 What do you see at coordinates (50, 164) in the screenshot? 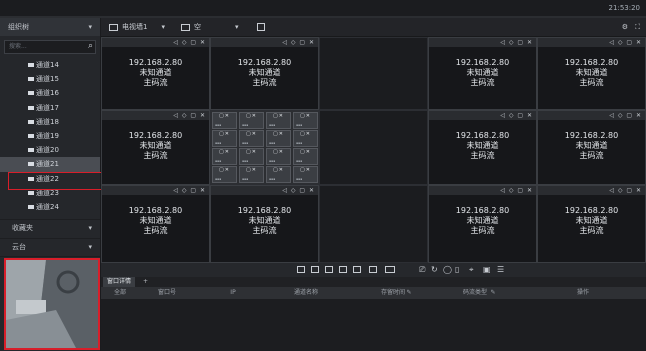
I see `channel-item-selected: 通道21` at bounding box center [50, 164].